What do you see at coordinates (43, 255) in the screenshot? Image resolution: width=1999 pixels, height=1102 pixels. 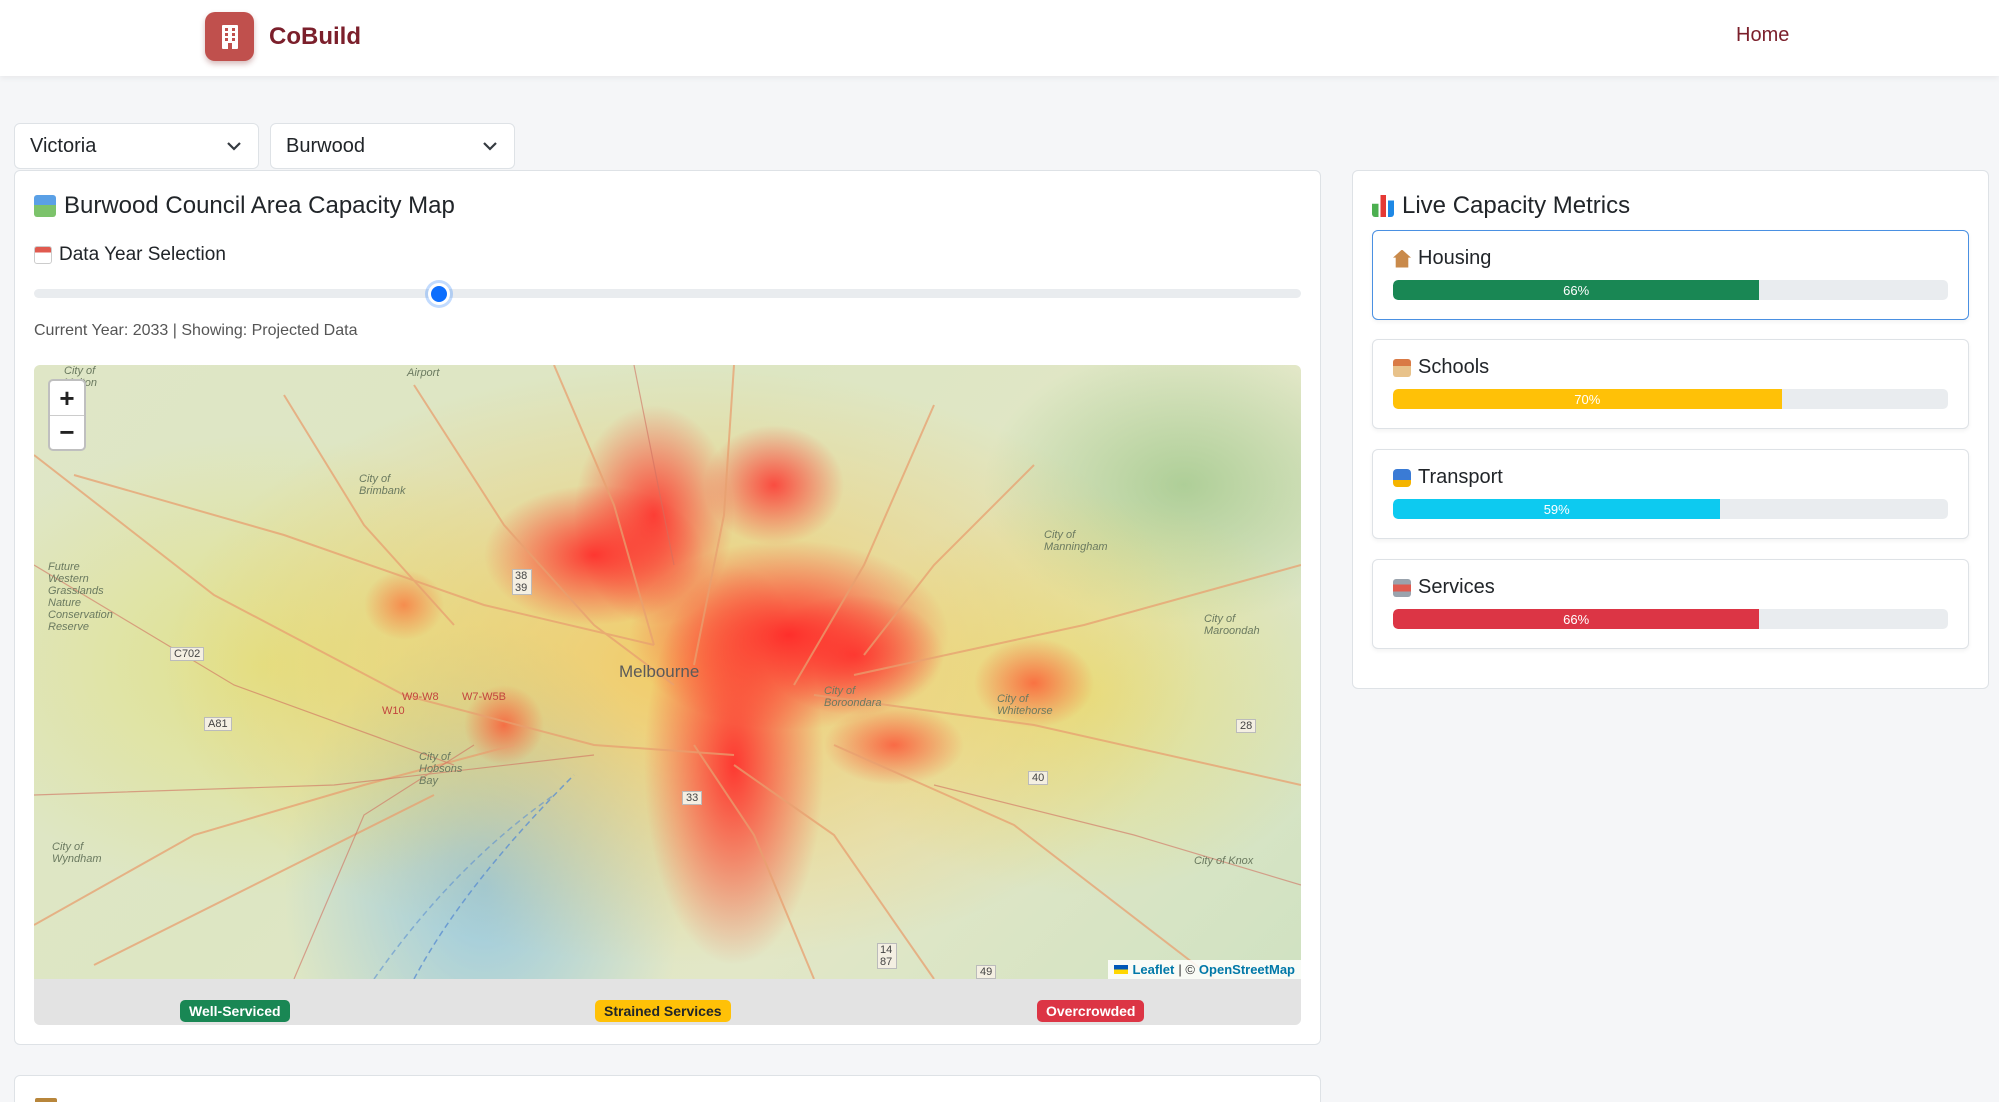 I see `calendar-icon` at bounding box center [43, 255].